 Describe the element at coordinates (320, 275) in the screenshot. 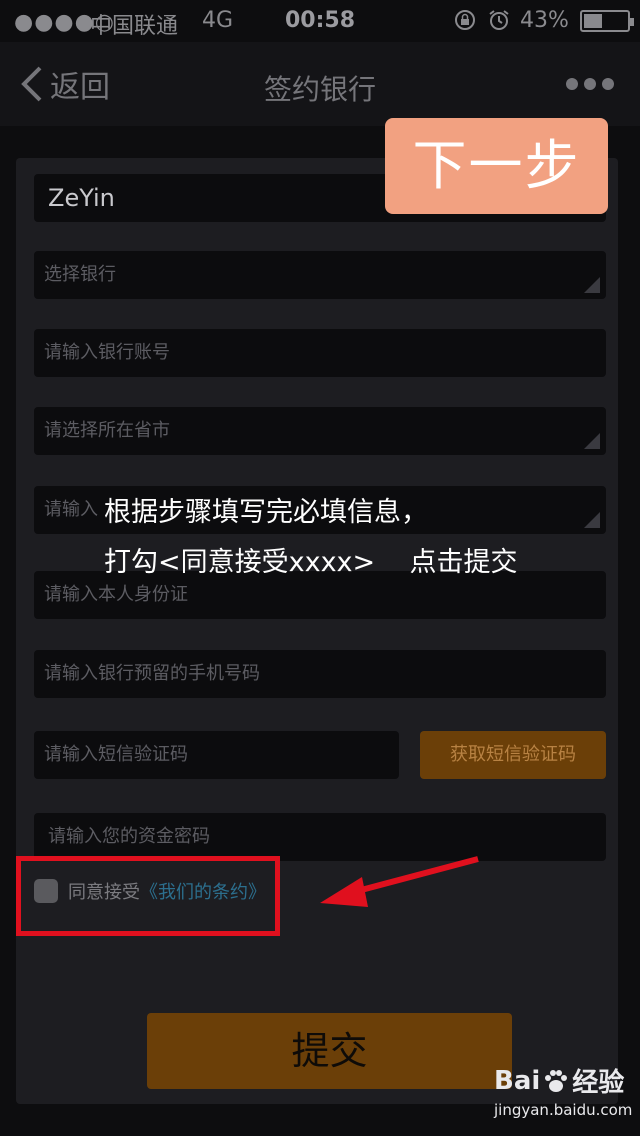

I see `bank-select: 选择银行` at that location.